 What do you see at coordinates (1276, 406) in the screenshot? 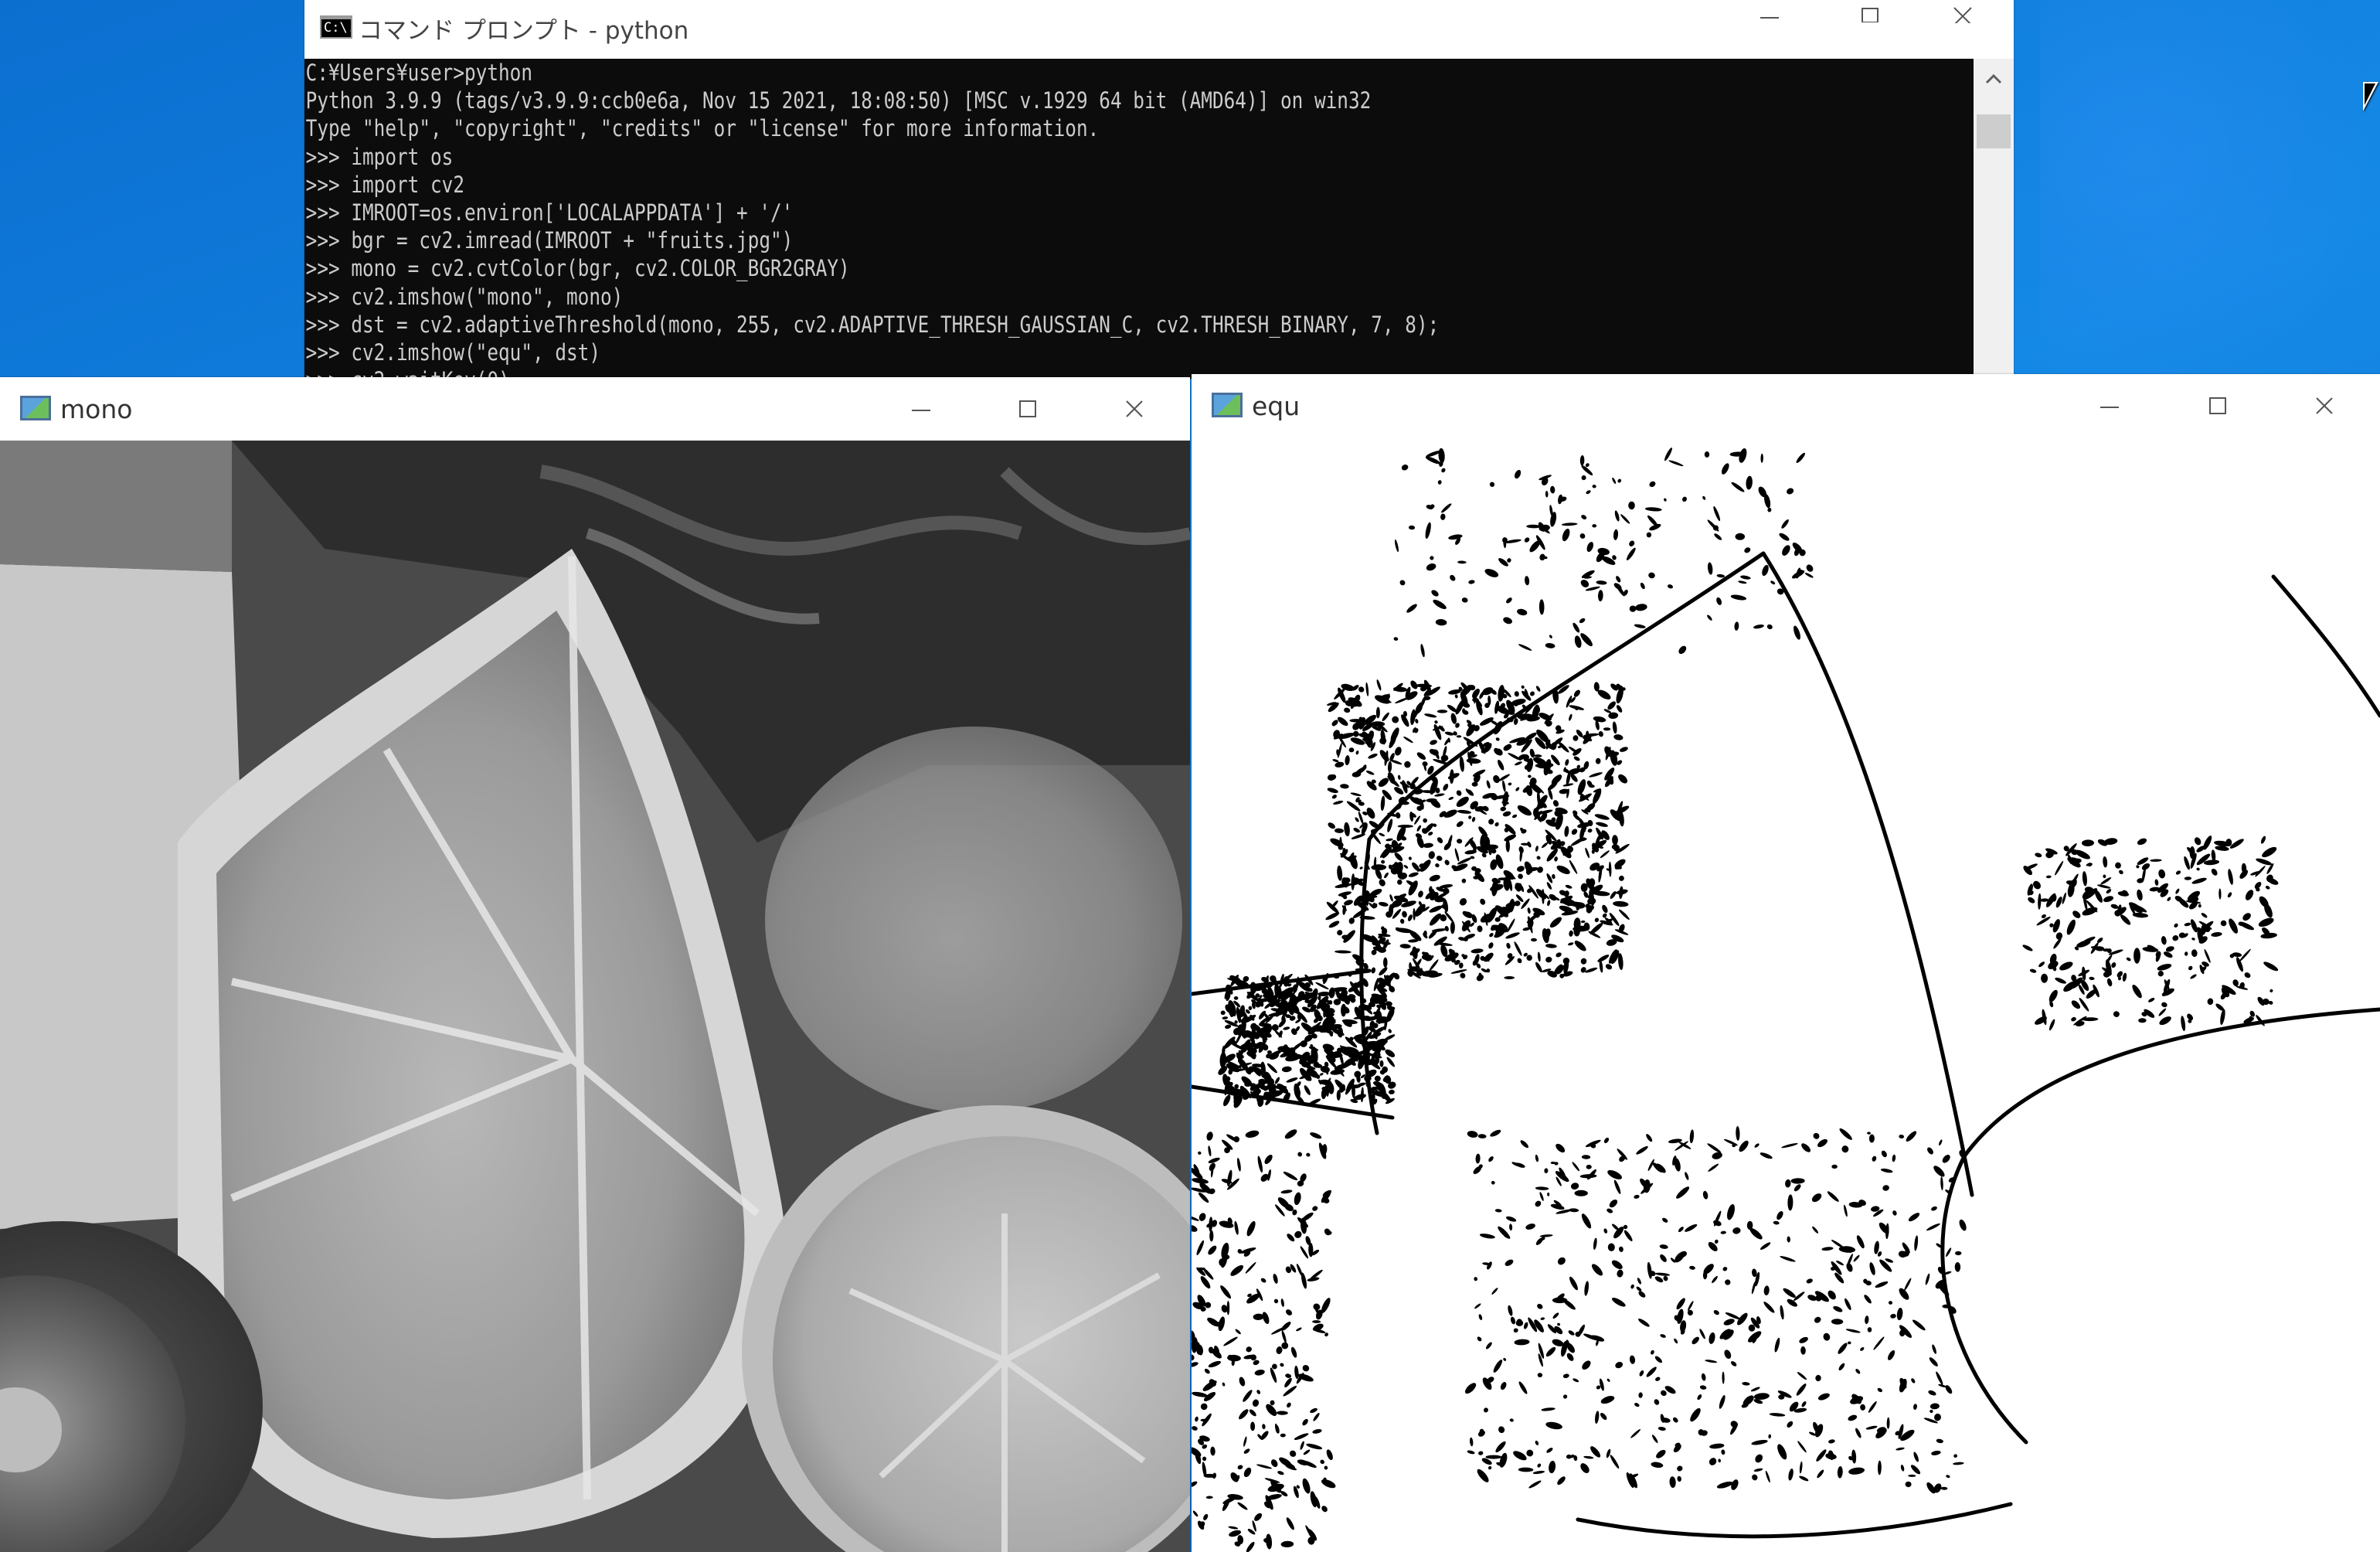
I see `equ-title: equ` at bounding box center [1276, 406].